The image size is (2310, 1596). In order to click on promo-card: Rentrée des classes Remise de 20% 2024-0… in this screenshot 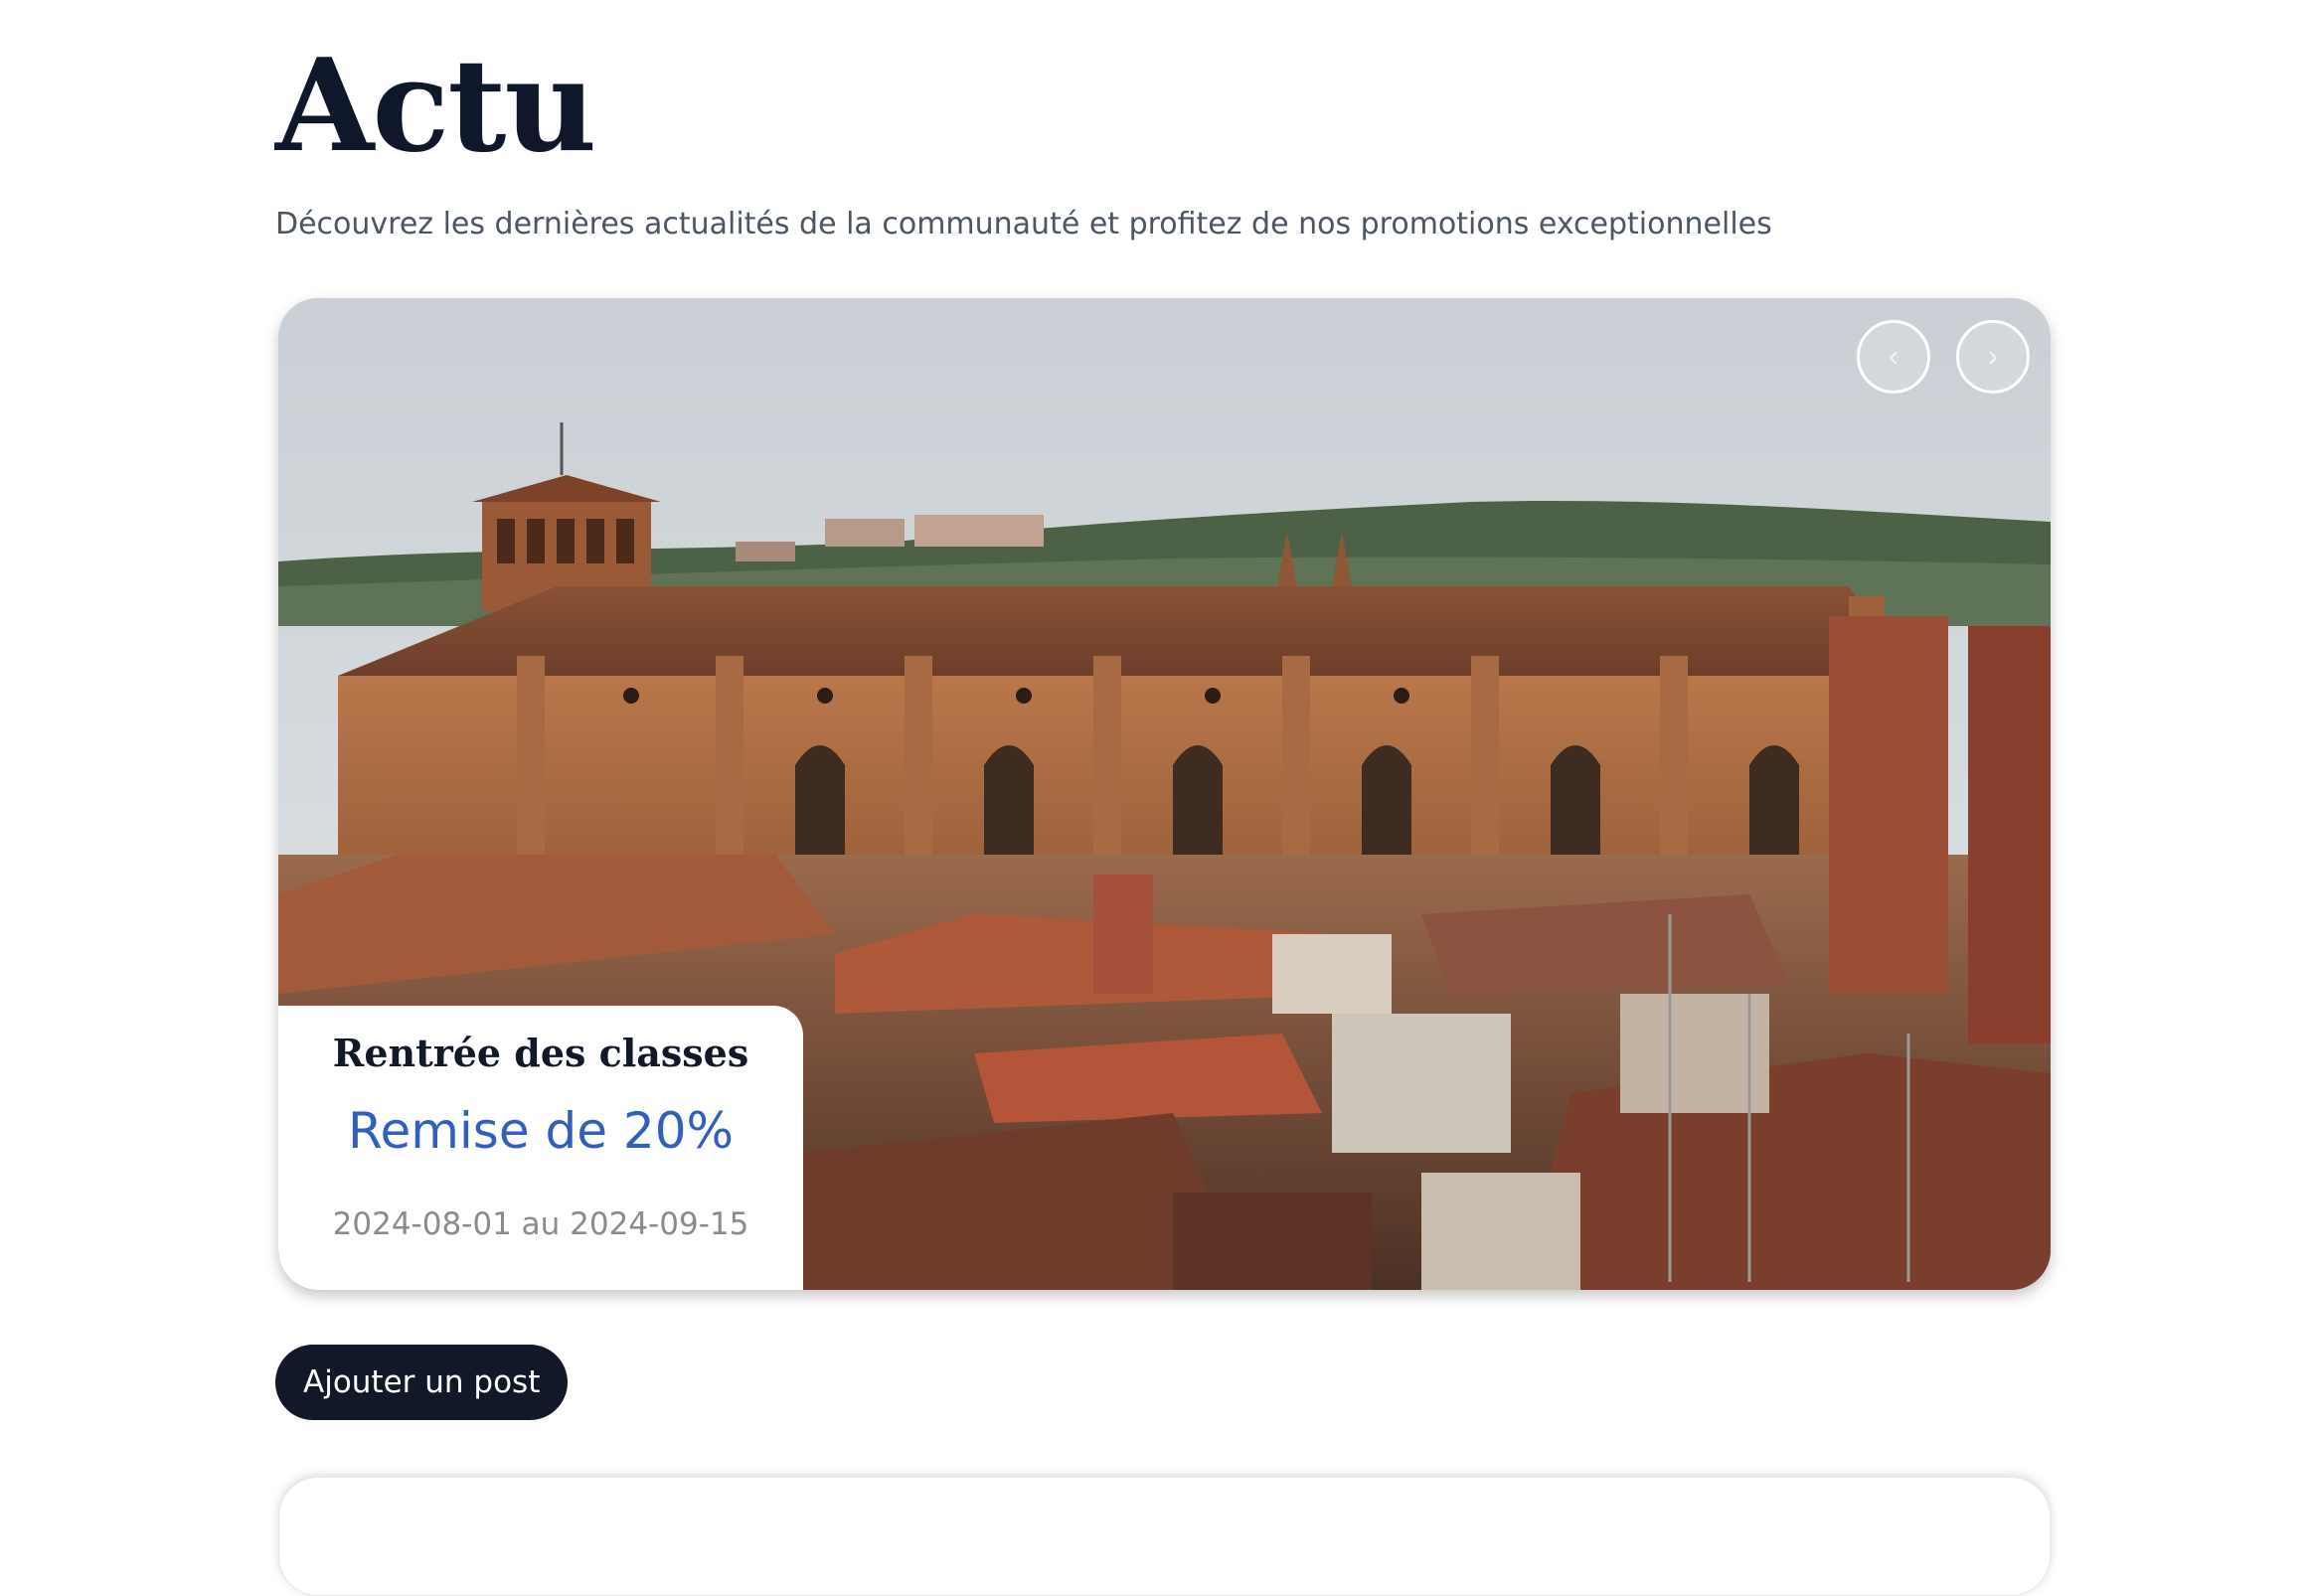, I will do `click(540, 1148)`.